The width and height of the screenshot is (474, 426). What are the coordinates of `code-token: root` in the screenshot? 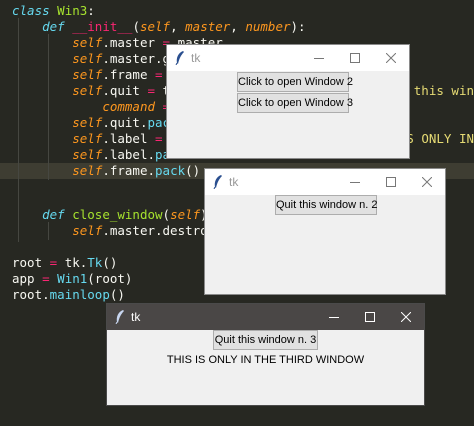 It's located at (31, 262).